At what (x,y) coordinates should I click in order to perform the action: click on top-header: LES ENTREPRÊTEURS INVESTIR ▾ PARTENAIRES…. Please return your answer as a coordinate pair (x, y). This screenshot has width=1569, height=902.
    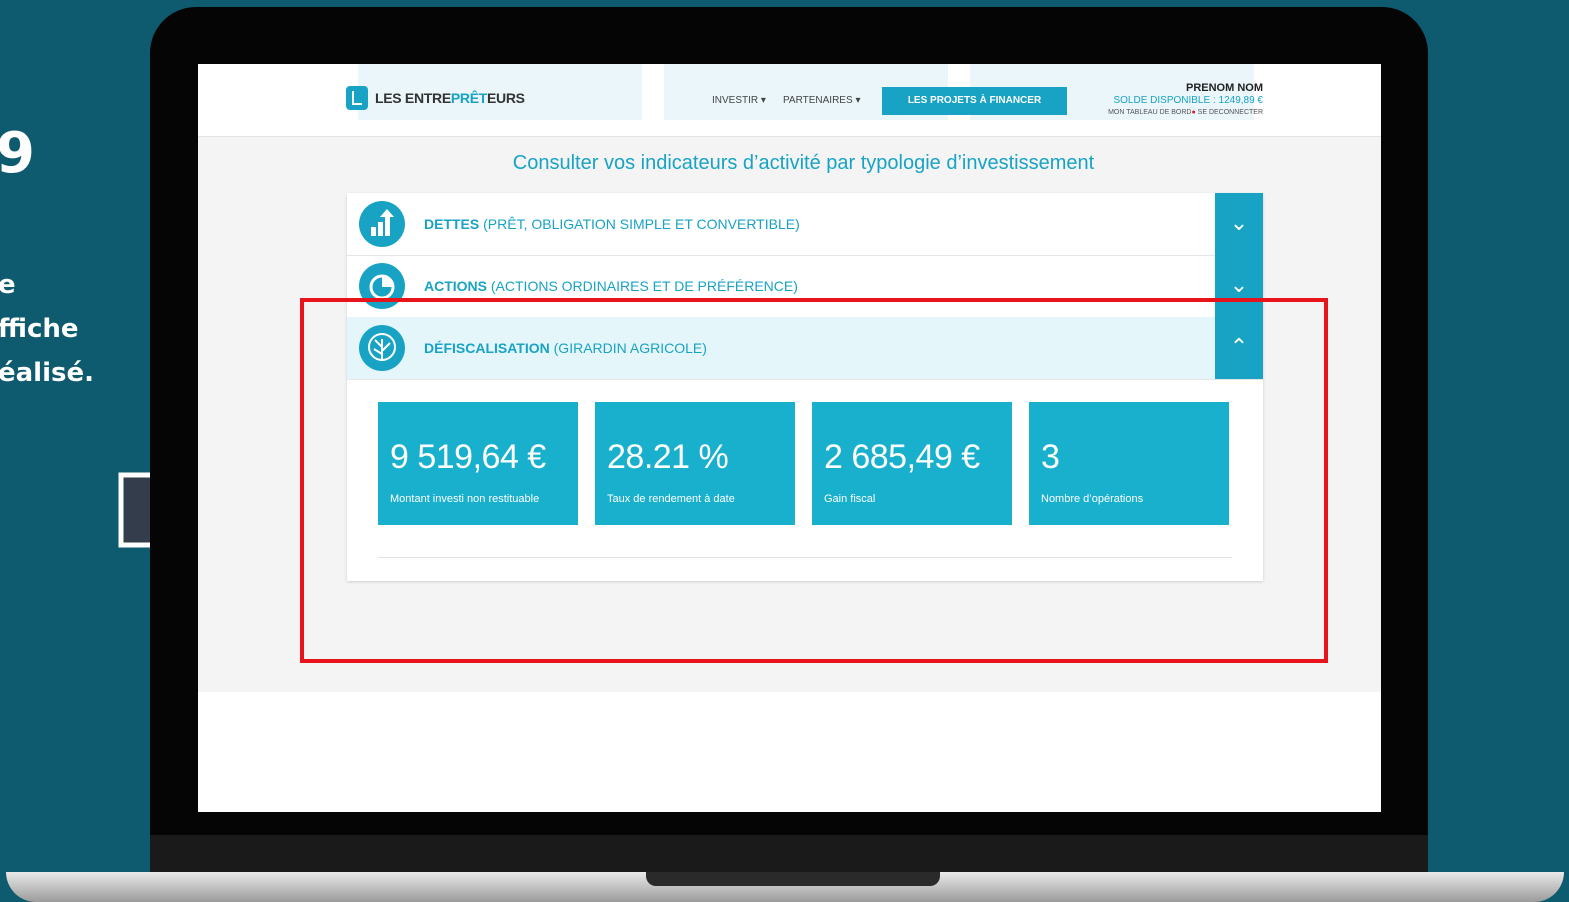
    Looking at the image, I should click on (789, 100).